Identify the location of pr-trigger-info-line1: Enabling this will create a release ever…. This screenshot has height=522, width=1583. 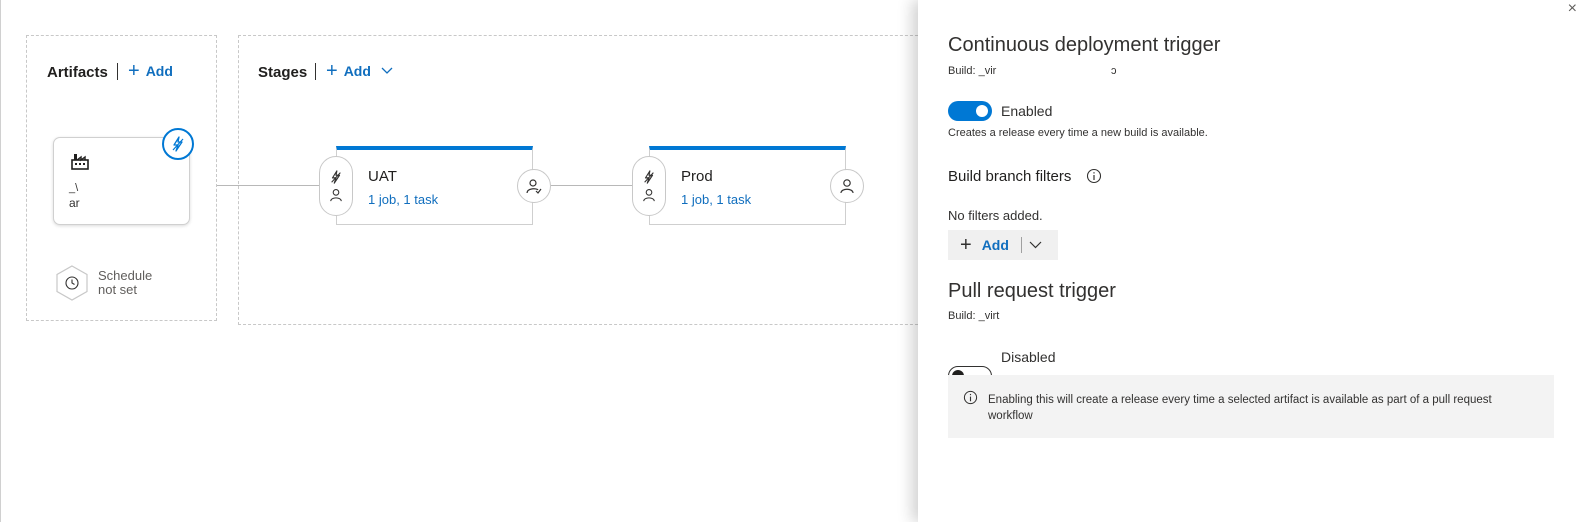
(1240, 400).